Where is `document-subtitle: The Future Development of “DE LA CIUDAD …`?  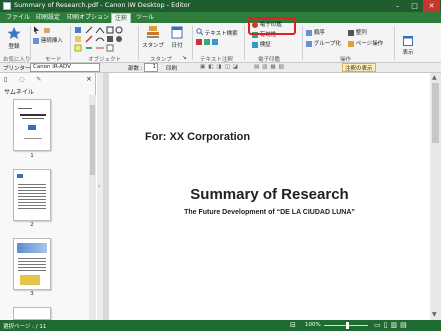
document-subtitle: The Future Development of “DE LA CIUDAD … is located at coordinates (269, 212).